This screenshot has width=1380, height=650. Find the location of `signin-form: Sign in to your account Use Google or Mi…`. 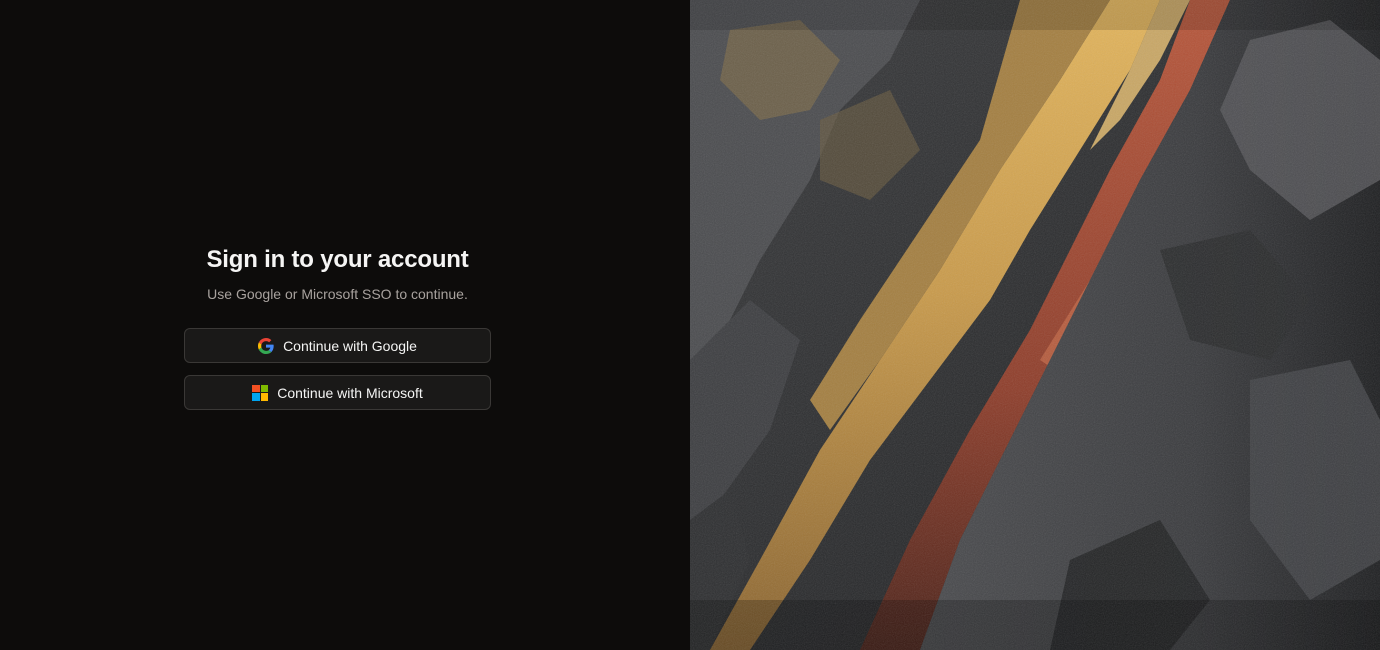

signin-form: Sign in to your account Use Google or Mi… is located at coordinates (337, 327).